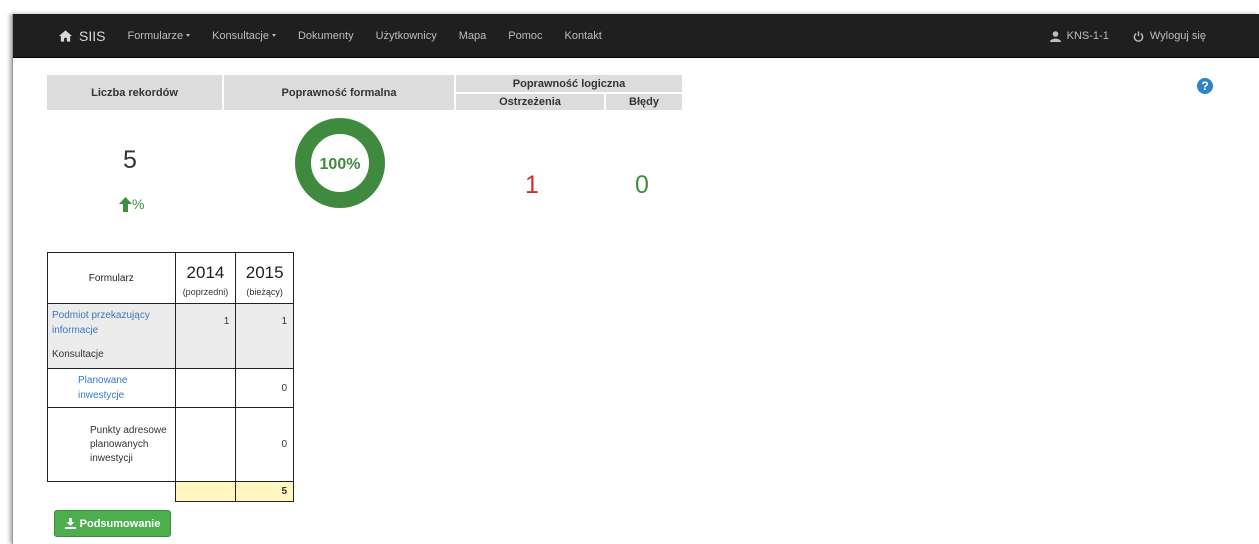 Image resolution: width=1259 pixels, height=544 pixels. What do you see at coordinates (70, 523) in the screenshot?
I see `download-icon` at bounding box center [70, 523].